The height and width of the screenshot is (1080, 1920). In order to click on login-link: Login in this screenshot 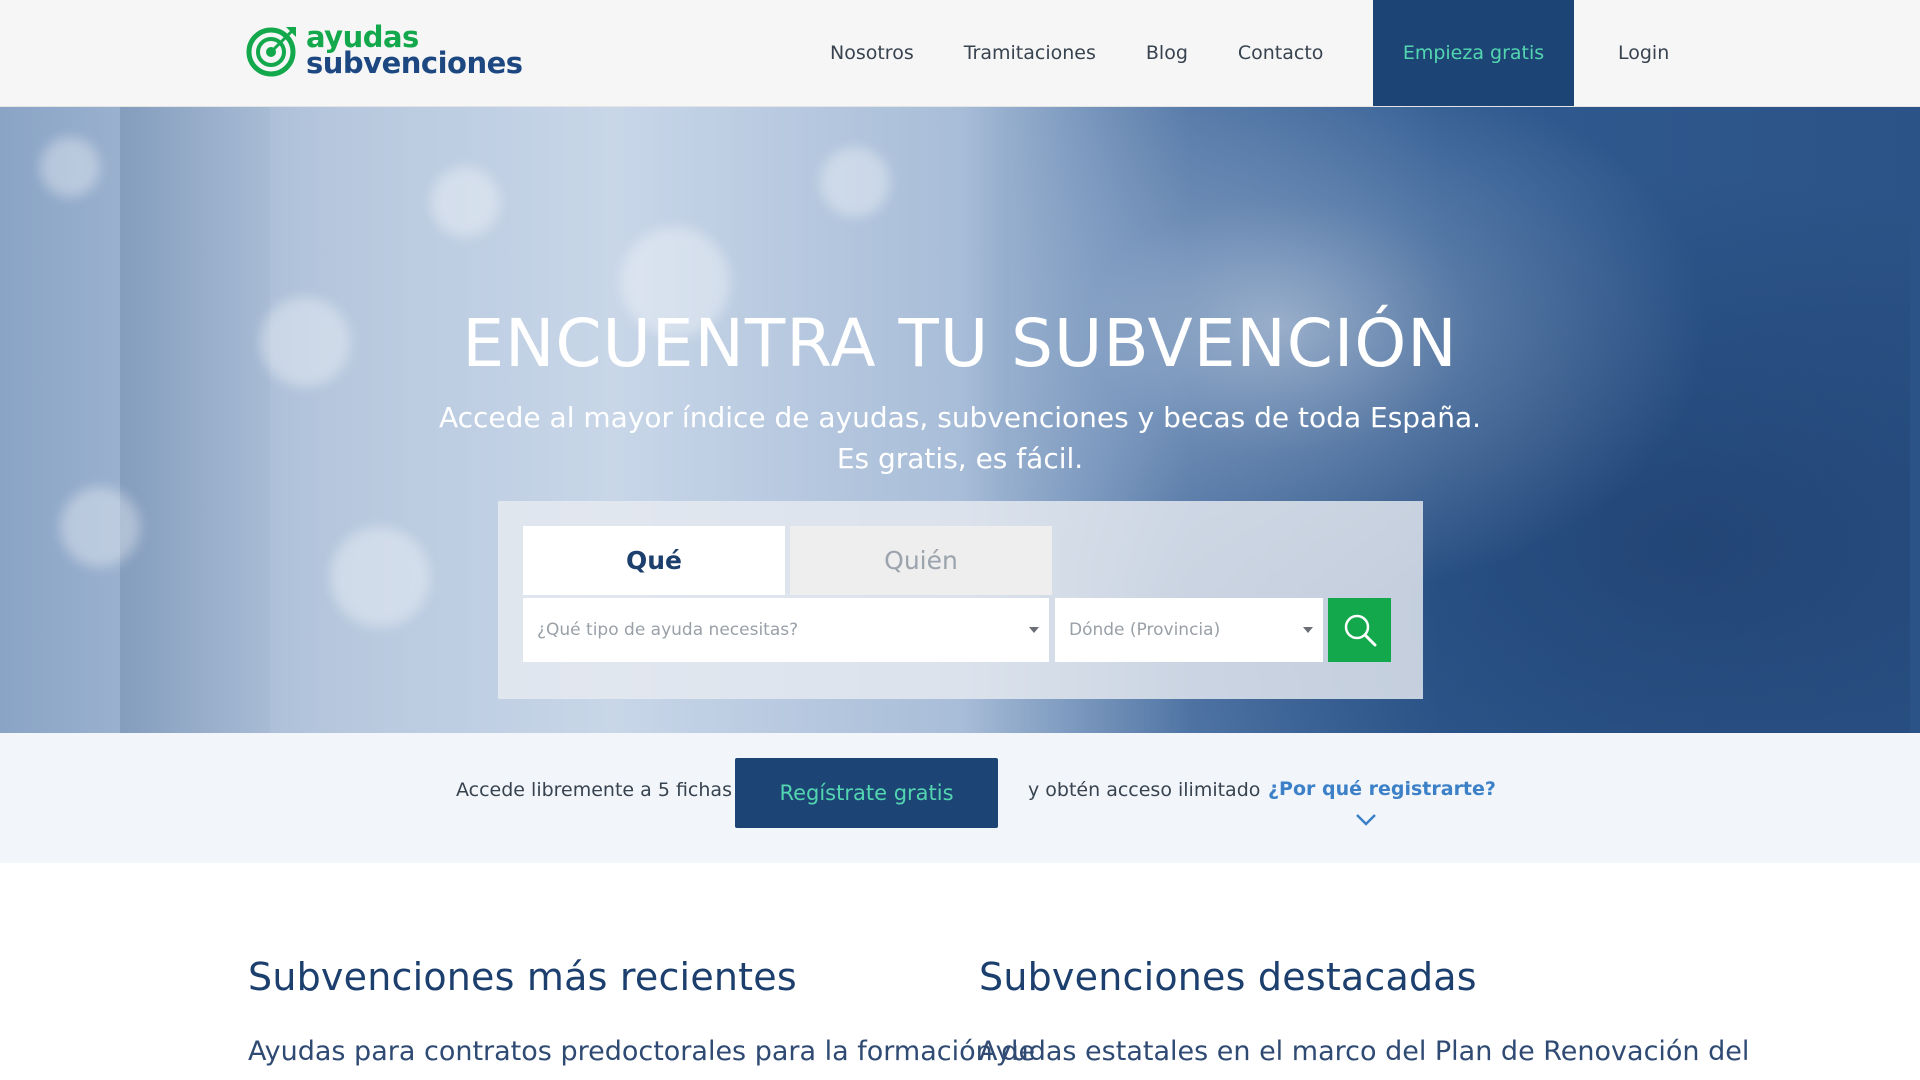, I will do `click(1643, 53)`.